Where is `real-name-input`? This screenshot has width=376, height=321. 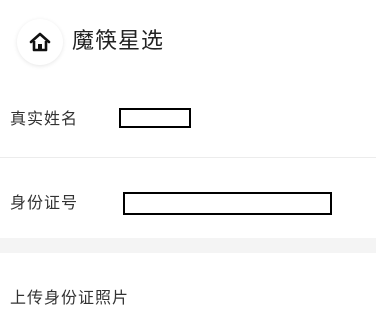
real-name-input is located at coordinates (155, 118).